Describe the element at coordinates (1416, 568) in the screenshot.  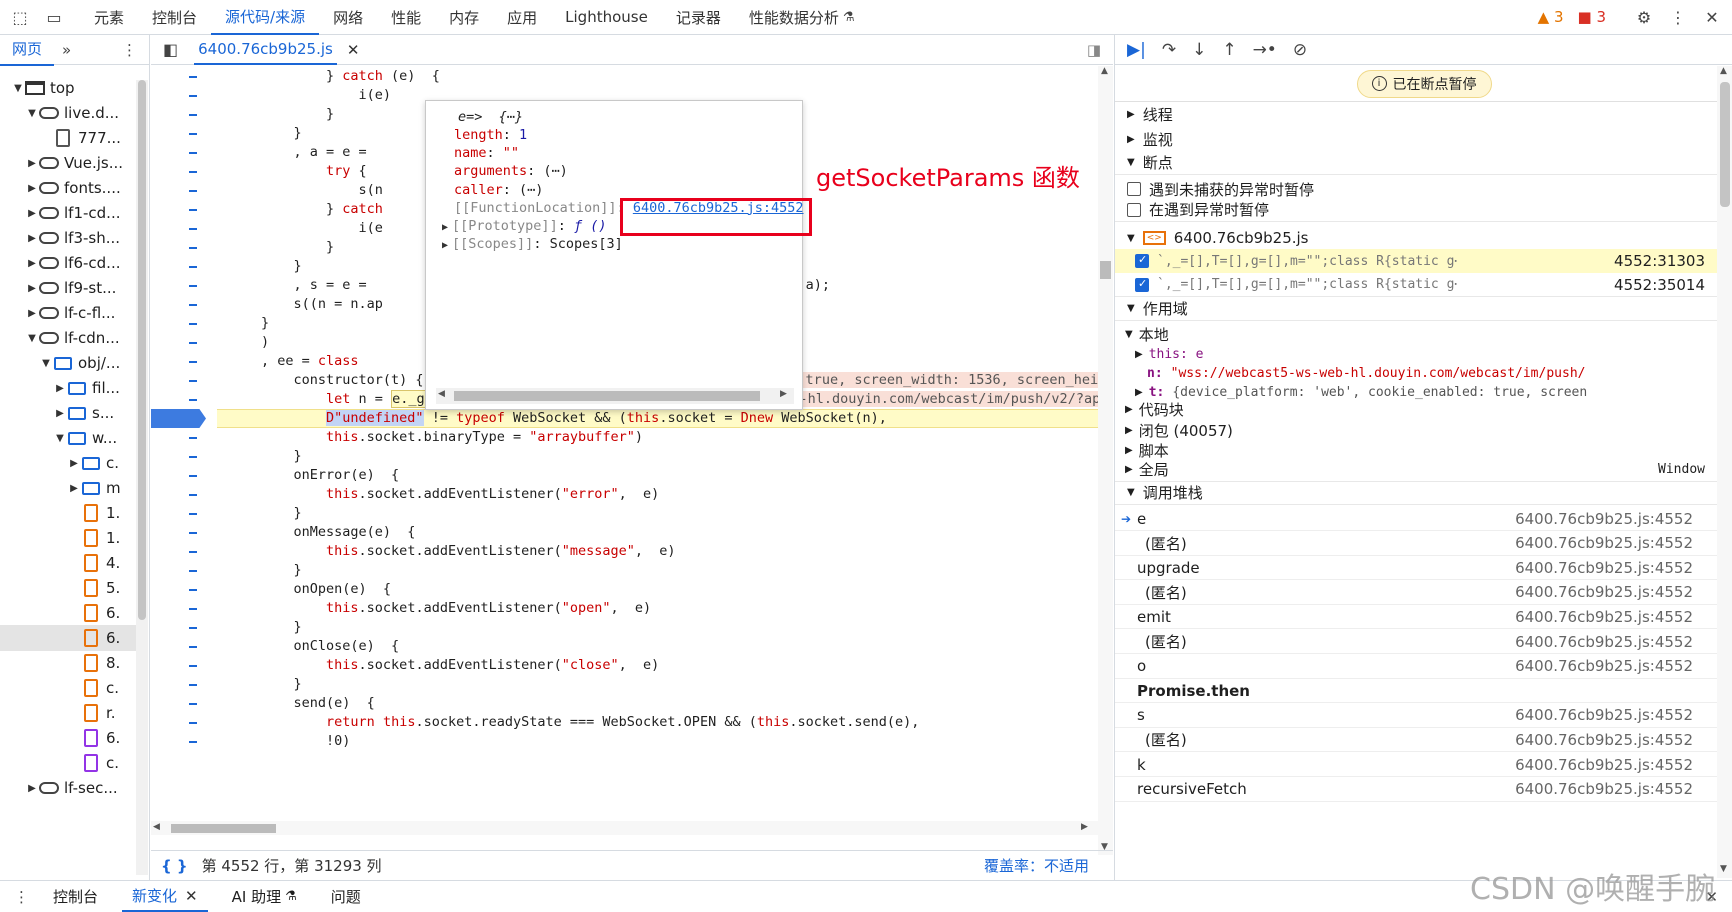
I see `call-frame: upgrade 6400.76cb9b25.js:4552` at that location.